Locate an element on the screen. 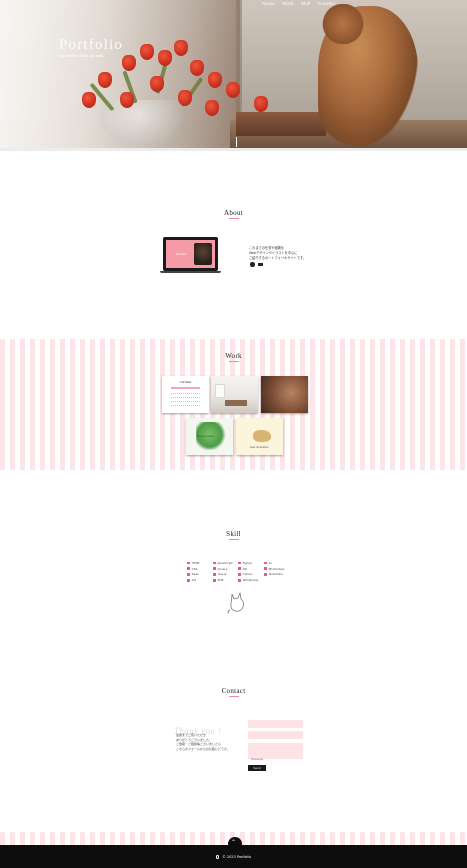  contact-title: Contact is located at coordinates (233, 691).